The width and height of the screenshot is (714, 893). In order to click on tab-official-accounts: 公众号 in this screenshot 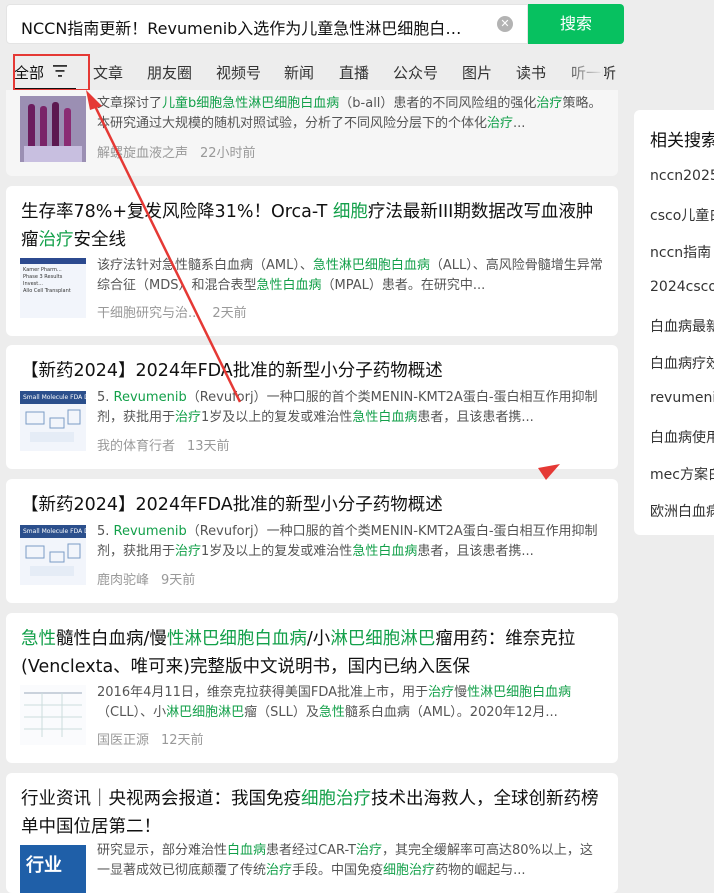, I will do `click(415, 72)`.